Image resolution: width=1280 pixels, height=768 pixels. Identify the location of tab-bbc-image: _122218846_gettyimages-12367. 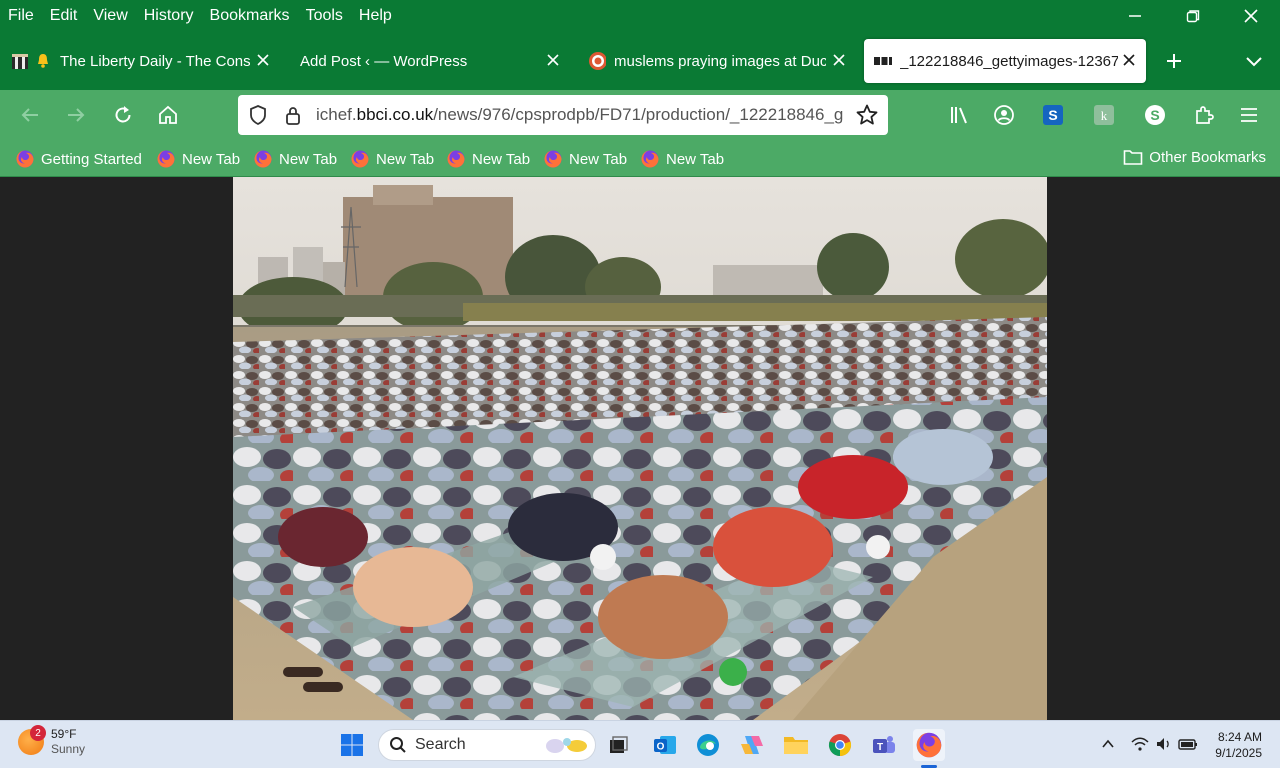
(1005, 61).